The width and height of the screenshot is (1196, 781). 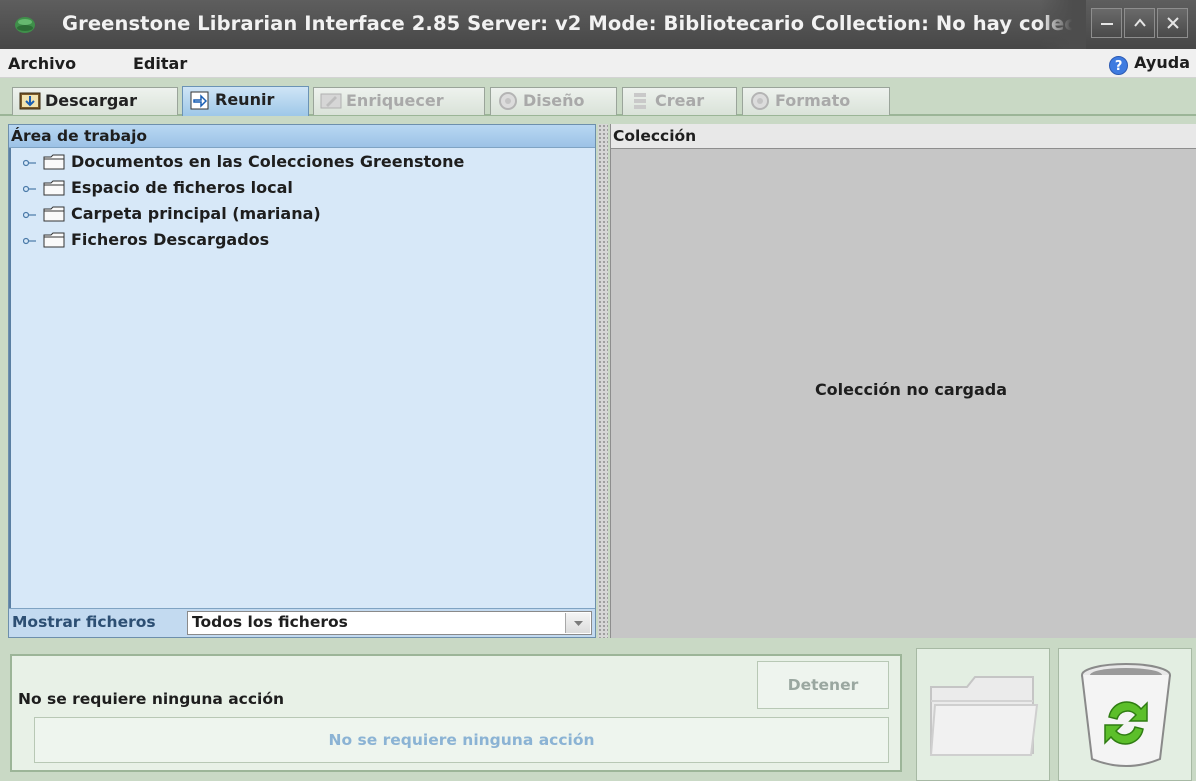 I want to click on dropdown-button, so click(x=577, y=623).